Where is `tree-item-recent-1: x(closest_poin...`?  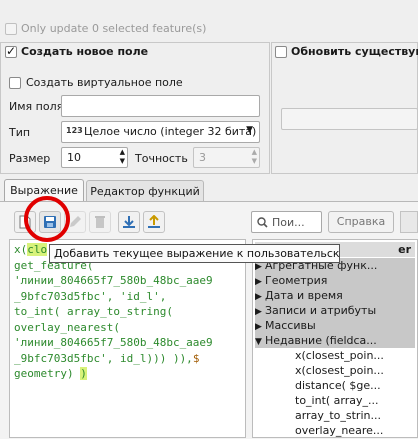 tree-item-recent-1: x(closest_poin... is located at coordinates (355, 355).